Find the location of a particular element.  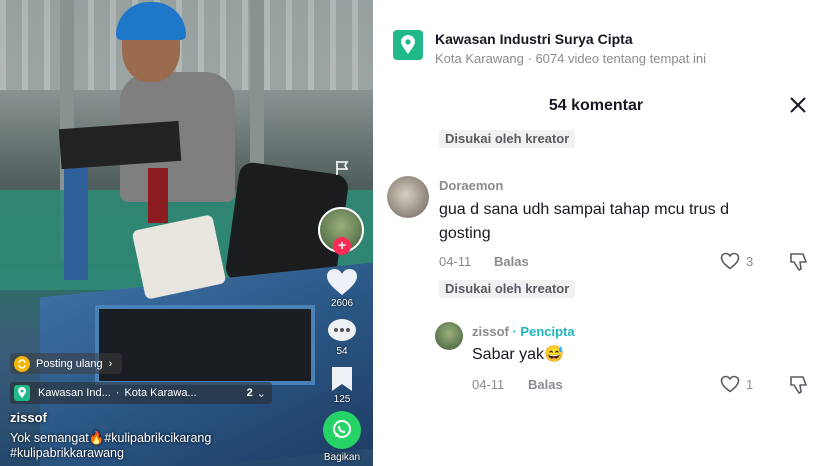

comment-like-count: 3 is located at coordinates (750, 261).